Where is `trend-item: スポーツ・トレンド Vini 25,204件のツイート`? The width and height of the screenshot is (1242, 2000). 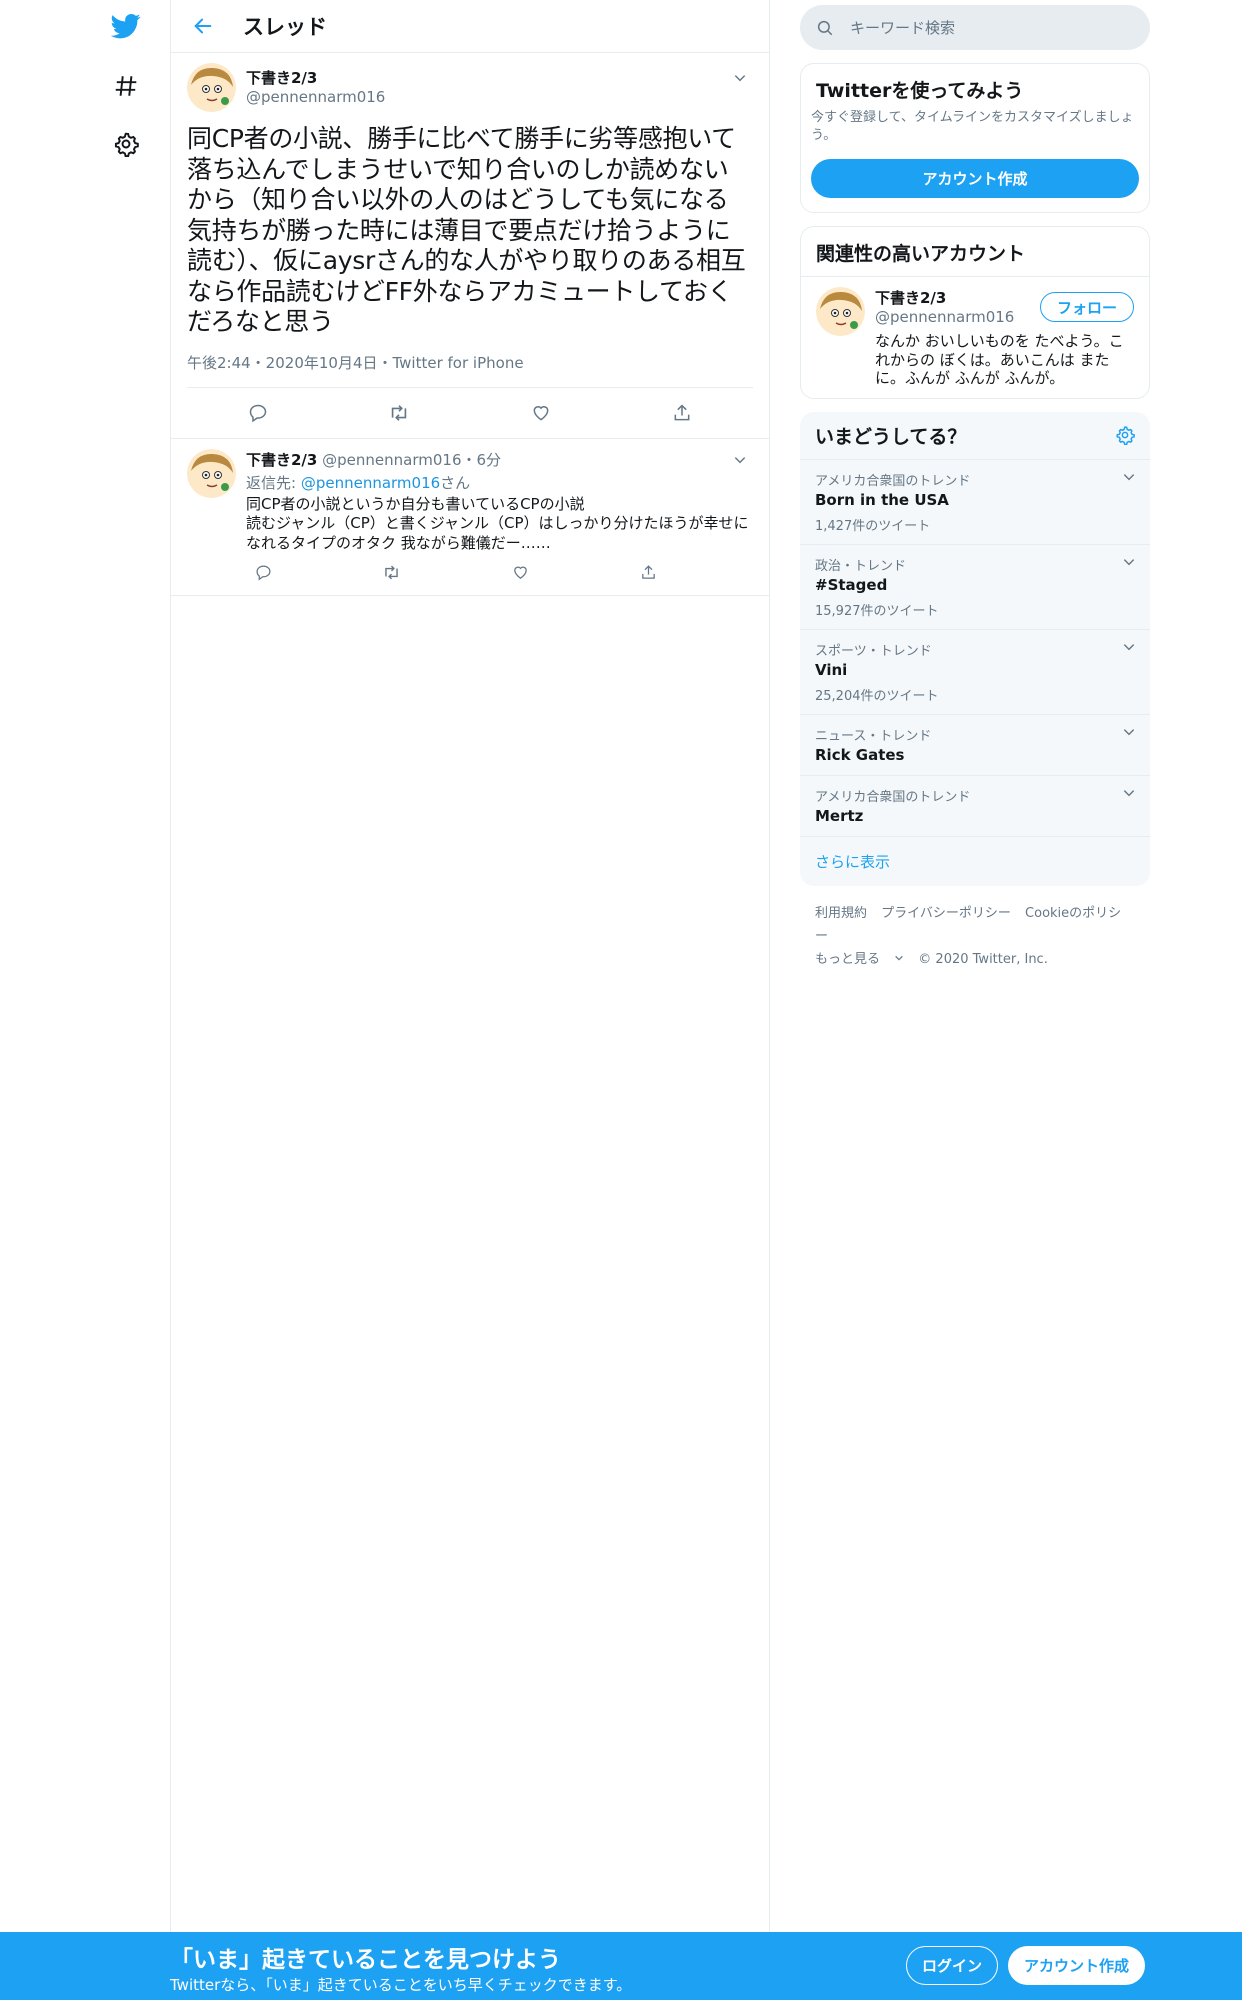
trend-item: スポーツ・トレンド Vini 25,204件のツイート is located at coordinates (975, 672).